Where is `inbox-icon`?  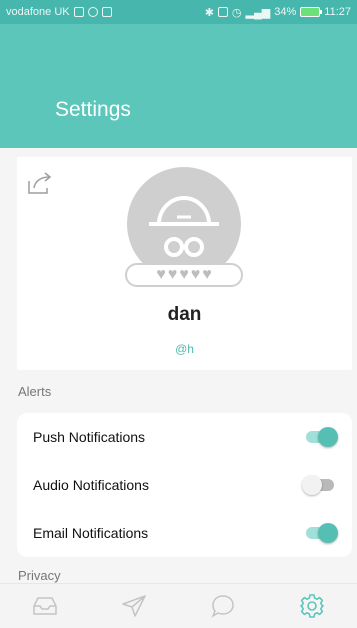
inbox-icon is located at coordinates (44, 606).